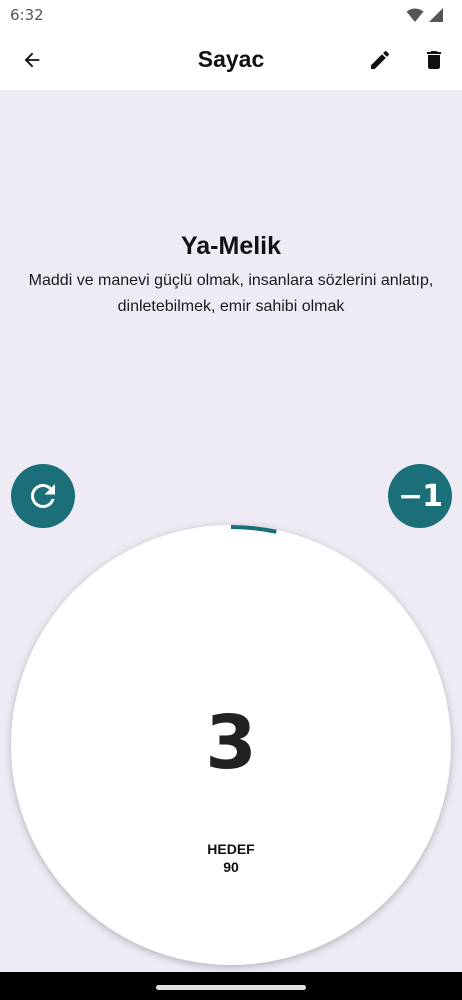  I want to click on delete-button, so click(434, 60).